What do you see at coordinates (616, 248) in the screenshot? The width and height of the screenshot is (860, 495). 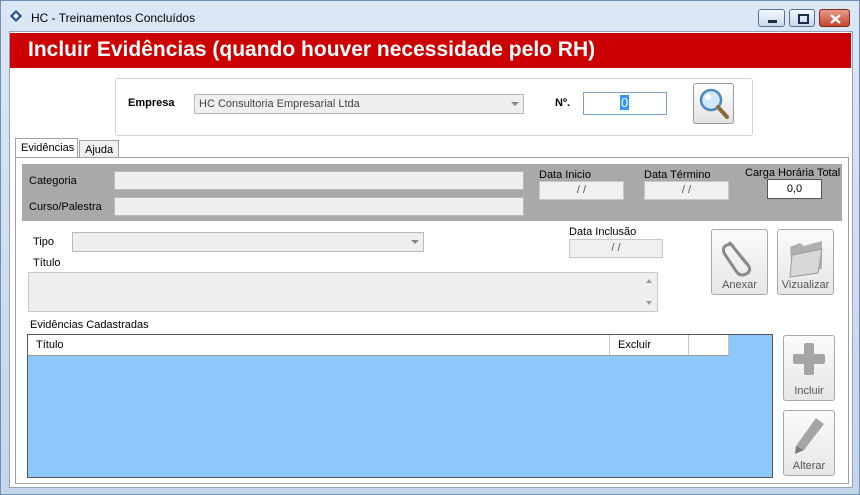 I see `data-inclusao-field: / /` at bounding box center [616, 248].